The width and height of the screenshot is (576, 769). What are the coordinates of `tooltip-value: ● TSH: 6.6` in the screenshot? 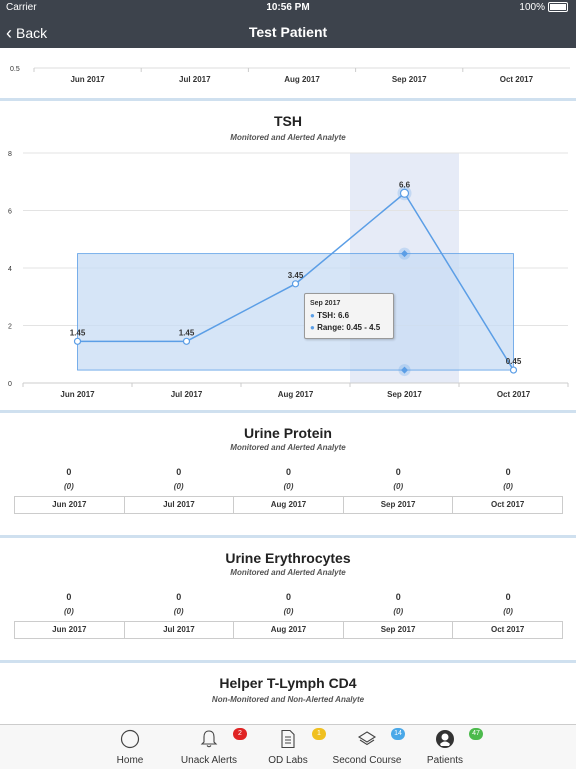 It's located at (330, 315).